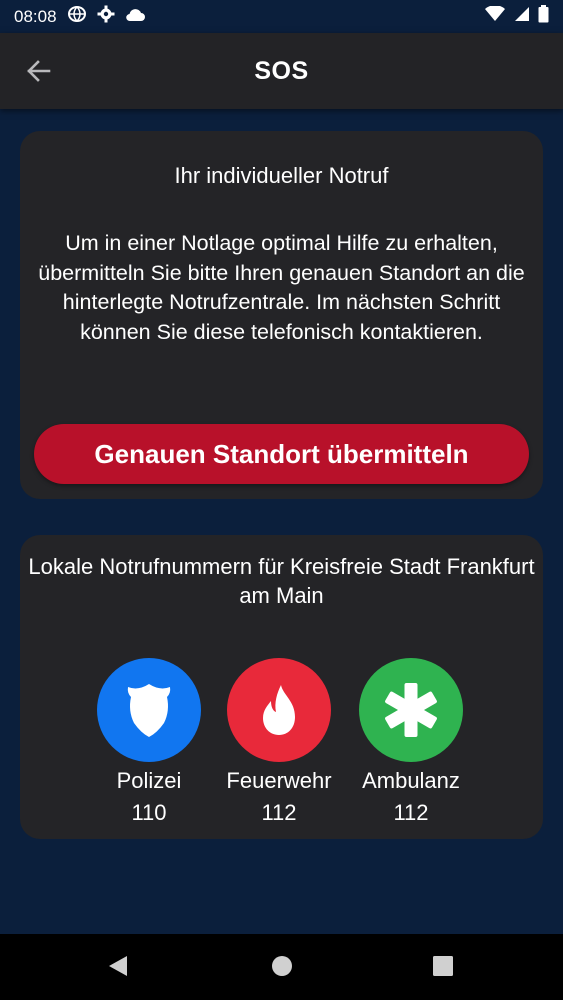  I want to click on page-title: SOS, so click(281, 70).